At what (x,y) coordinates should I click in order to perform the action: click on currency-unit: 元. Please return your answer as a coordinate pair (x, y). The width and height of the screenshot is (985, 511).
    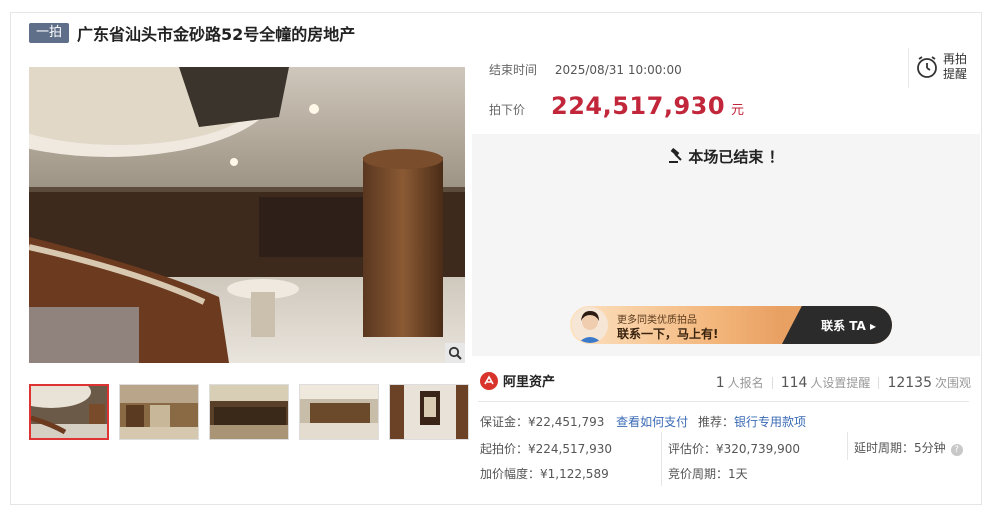
    Looking at the image, I should click on (738, 110).